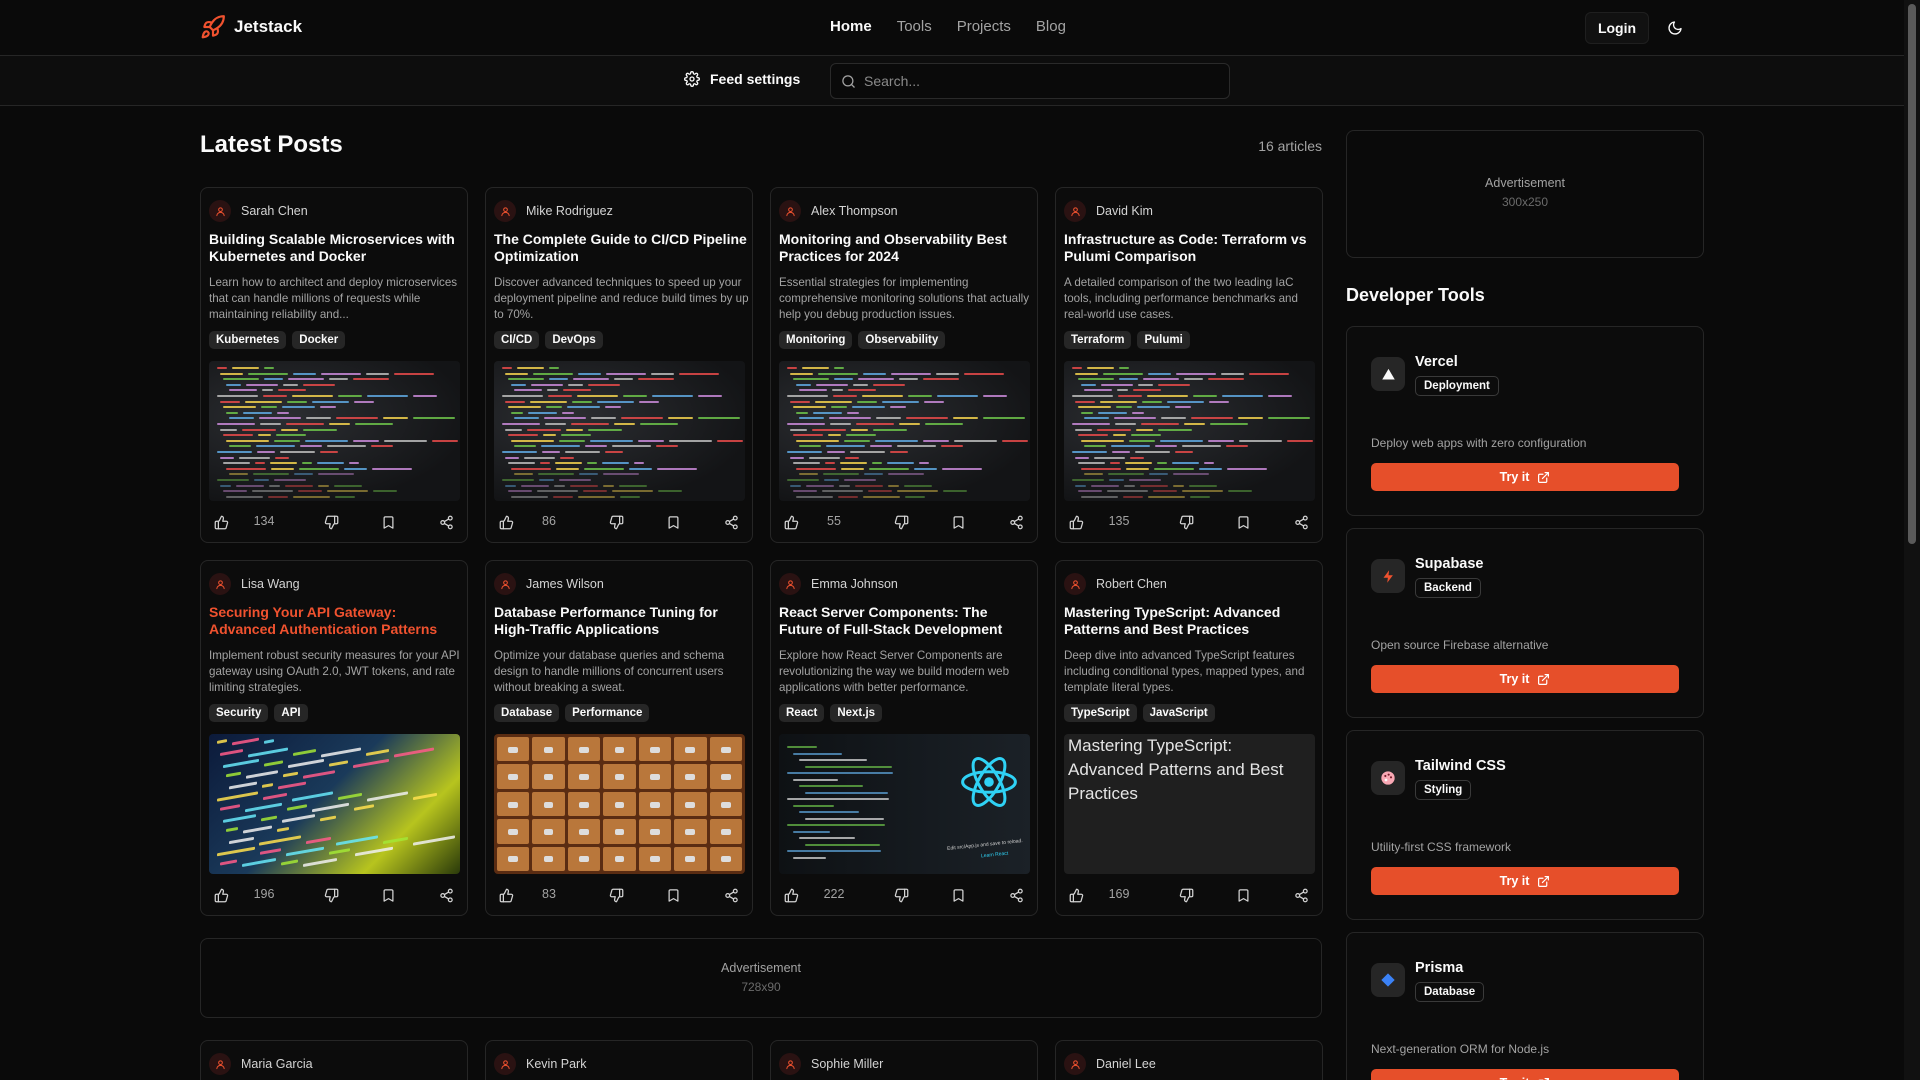  Describe the element at coordinates (1189, 1060) in the screenshot. I see `post-card: Daniel Lee` at that location.